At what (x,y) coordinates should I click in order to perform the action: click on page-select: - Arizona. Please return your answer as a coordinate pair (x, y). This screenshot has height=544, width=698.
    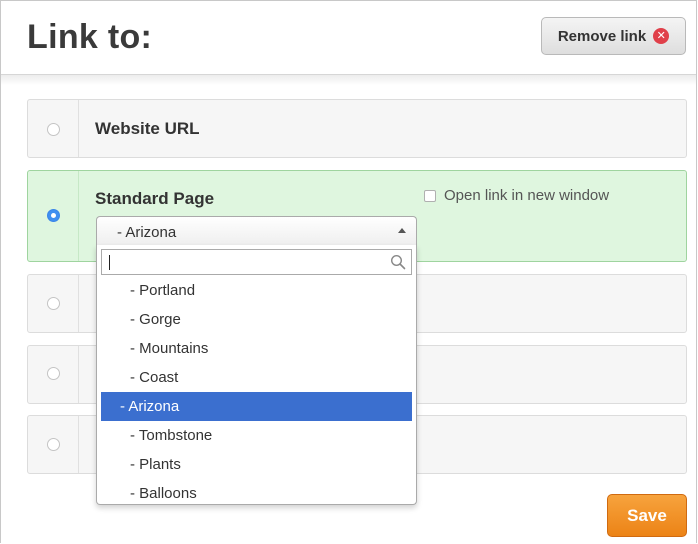
    Looking at the image, I should click on (256, 231).